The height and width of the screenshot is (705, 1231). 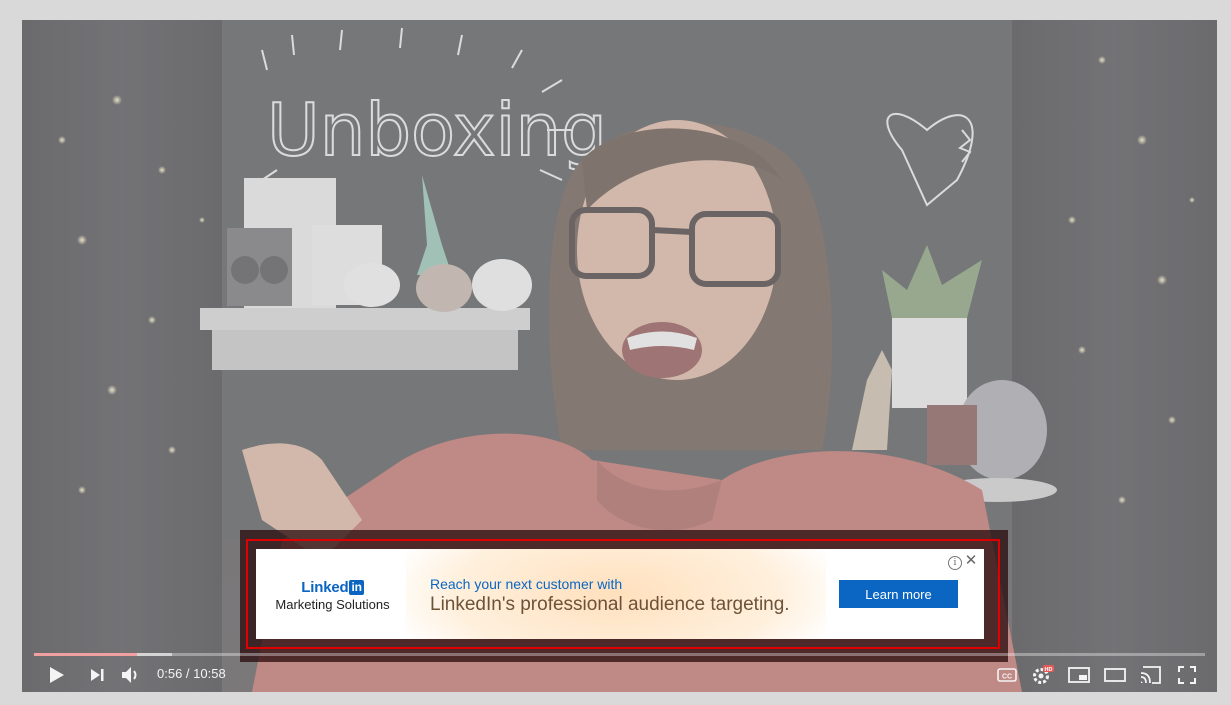 What do you see at coordinates (619, 654) in the screenshot?
I see `progress-bar` at bounding box center [619, 654].